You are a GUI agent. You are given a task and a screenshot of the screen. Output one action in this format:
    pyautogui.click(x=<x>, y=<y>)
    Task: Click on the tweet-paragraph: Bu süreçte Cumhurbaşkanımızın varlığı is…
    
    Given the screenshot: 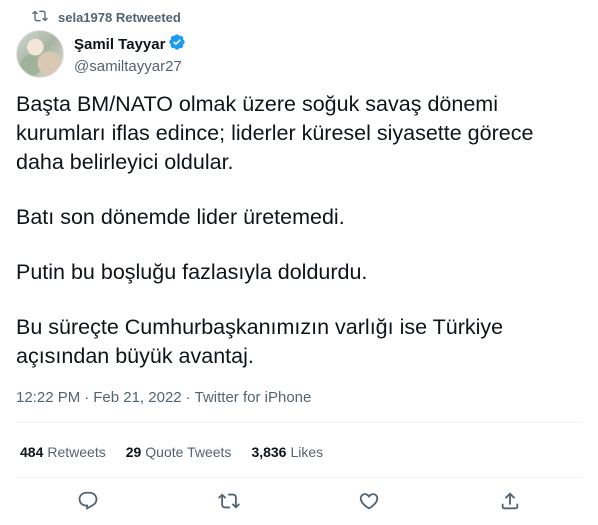 What is the action you would take?
    pyautogui.click(x=260, y=341)
    